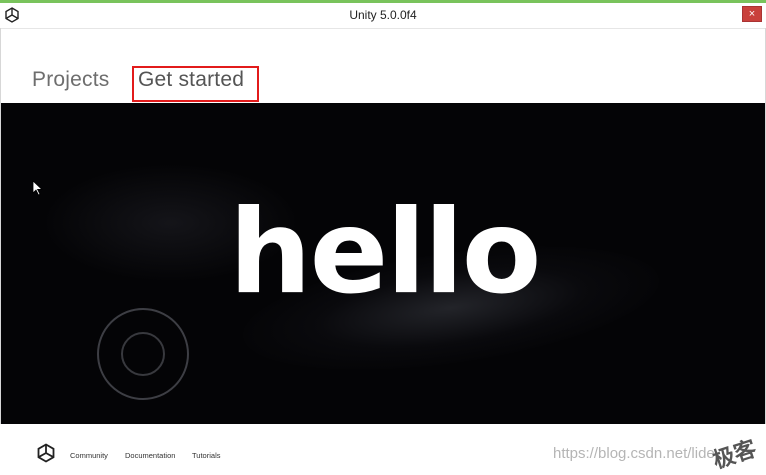 This screenshot has width=766, height=475. Describe the element at coordinates (46, 453) in the screenshot. I see `unity-footer-logo-icon` at that location.